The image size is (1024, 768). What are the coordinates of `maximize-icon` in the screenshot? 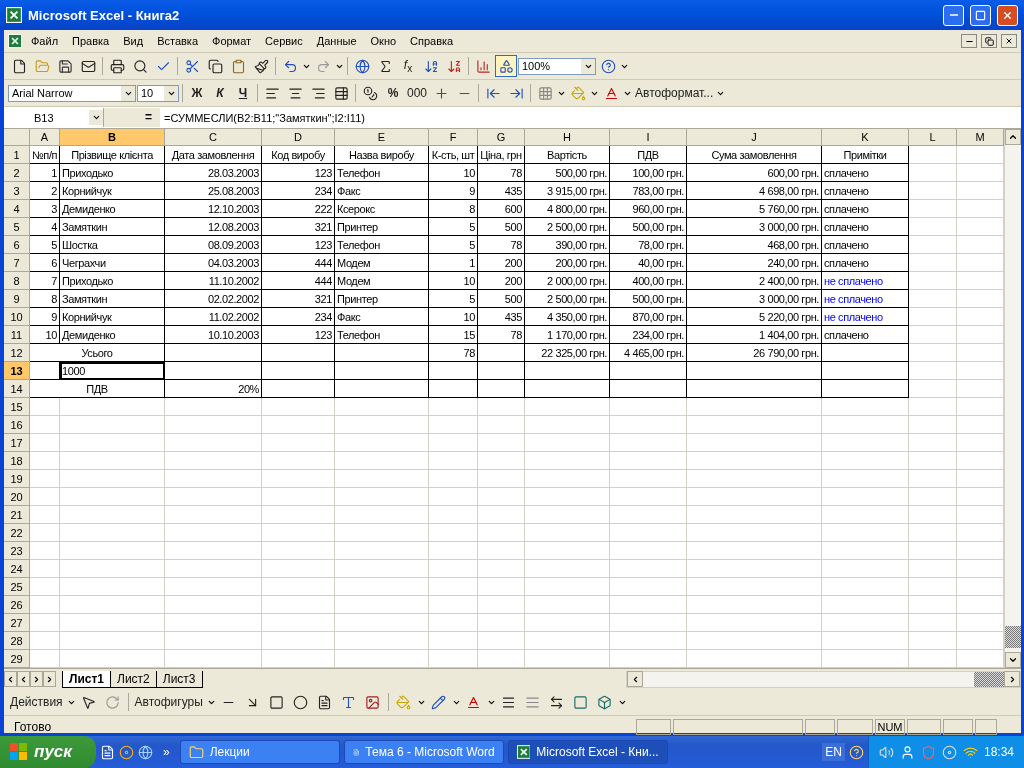 It's located at (980, 15).